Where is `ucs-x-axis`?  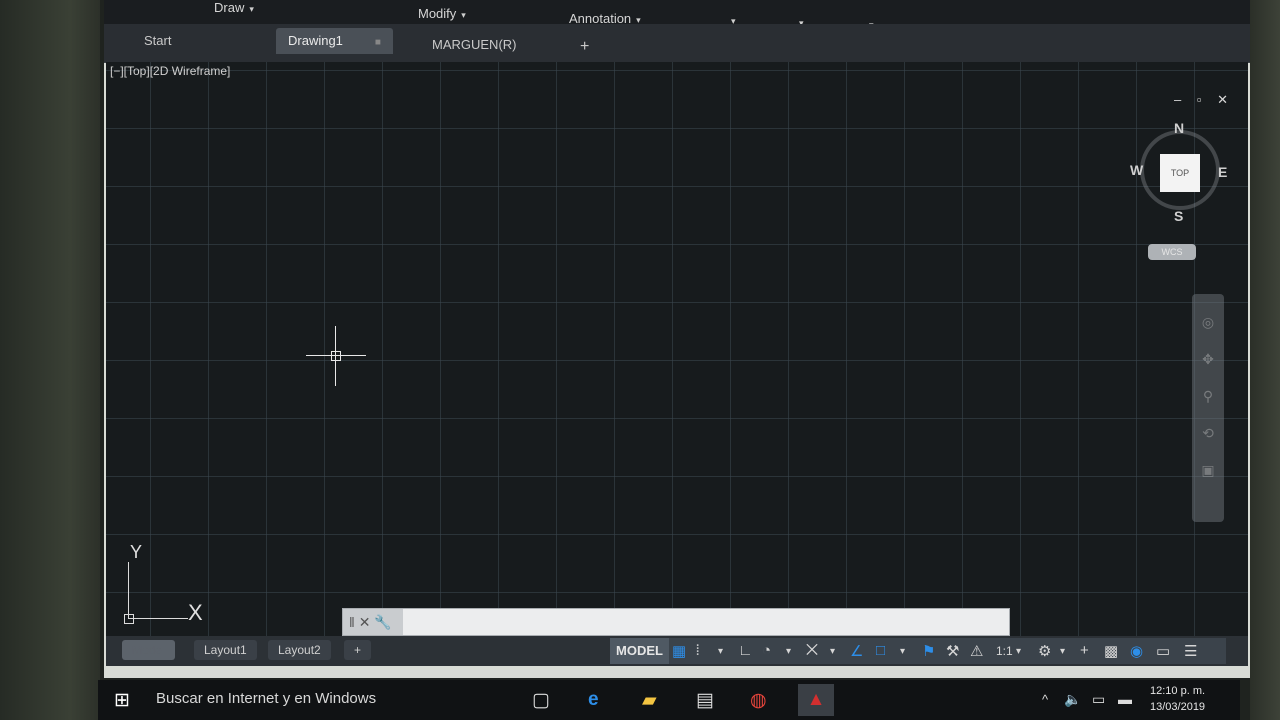 ucs-x-axis is located at coordinates (158, 618).